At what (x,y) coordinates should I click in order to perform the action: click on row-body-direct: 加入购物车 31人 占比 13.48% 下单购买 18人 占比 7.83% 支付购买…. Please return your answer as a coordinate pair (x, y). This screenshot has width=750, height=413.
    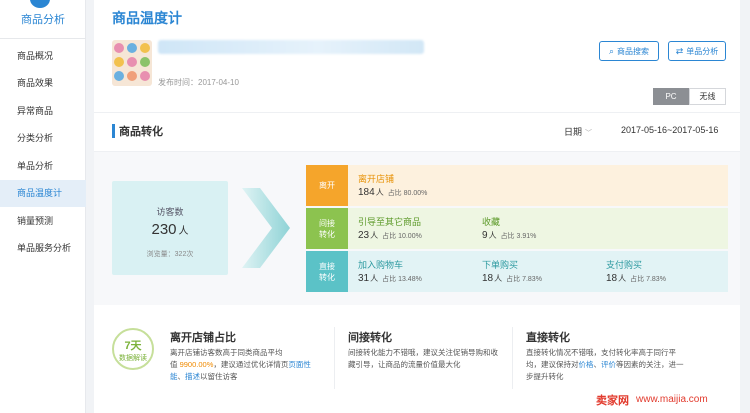
    Looking at the image, I should click on (538, 271).